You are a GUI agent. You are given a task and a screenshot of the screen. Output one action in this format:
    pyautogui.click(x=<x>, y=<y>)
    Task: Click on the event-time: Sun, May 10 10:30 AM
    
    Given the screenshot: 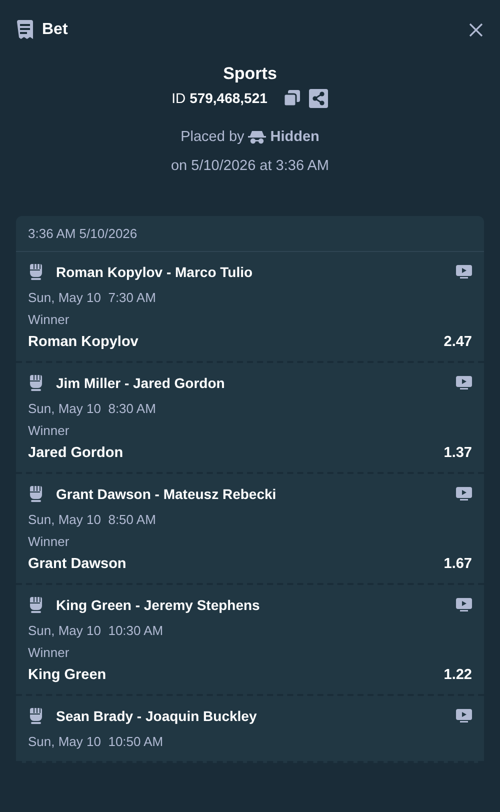 What is the action you would take?
    pyautogui.click(x=96, y=631)
    